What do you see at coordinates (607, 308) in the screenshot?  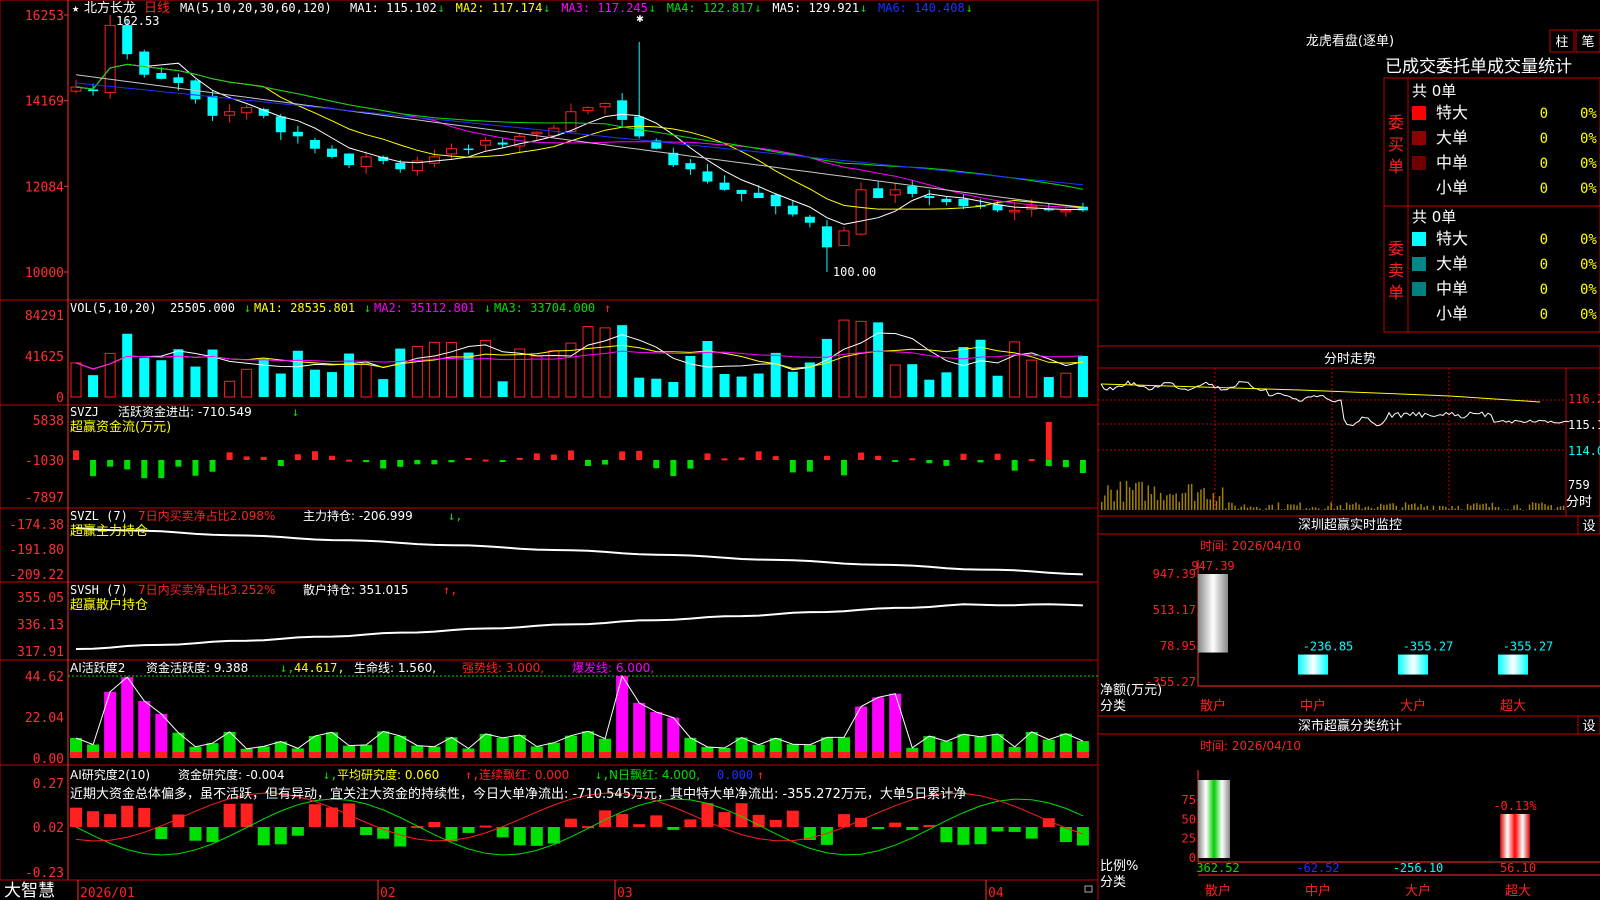 I see `vol-arrow: ↑` at bounding box center [607, 308].